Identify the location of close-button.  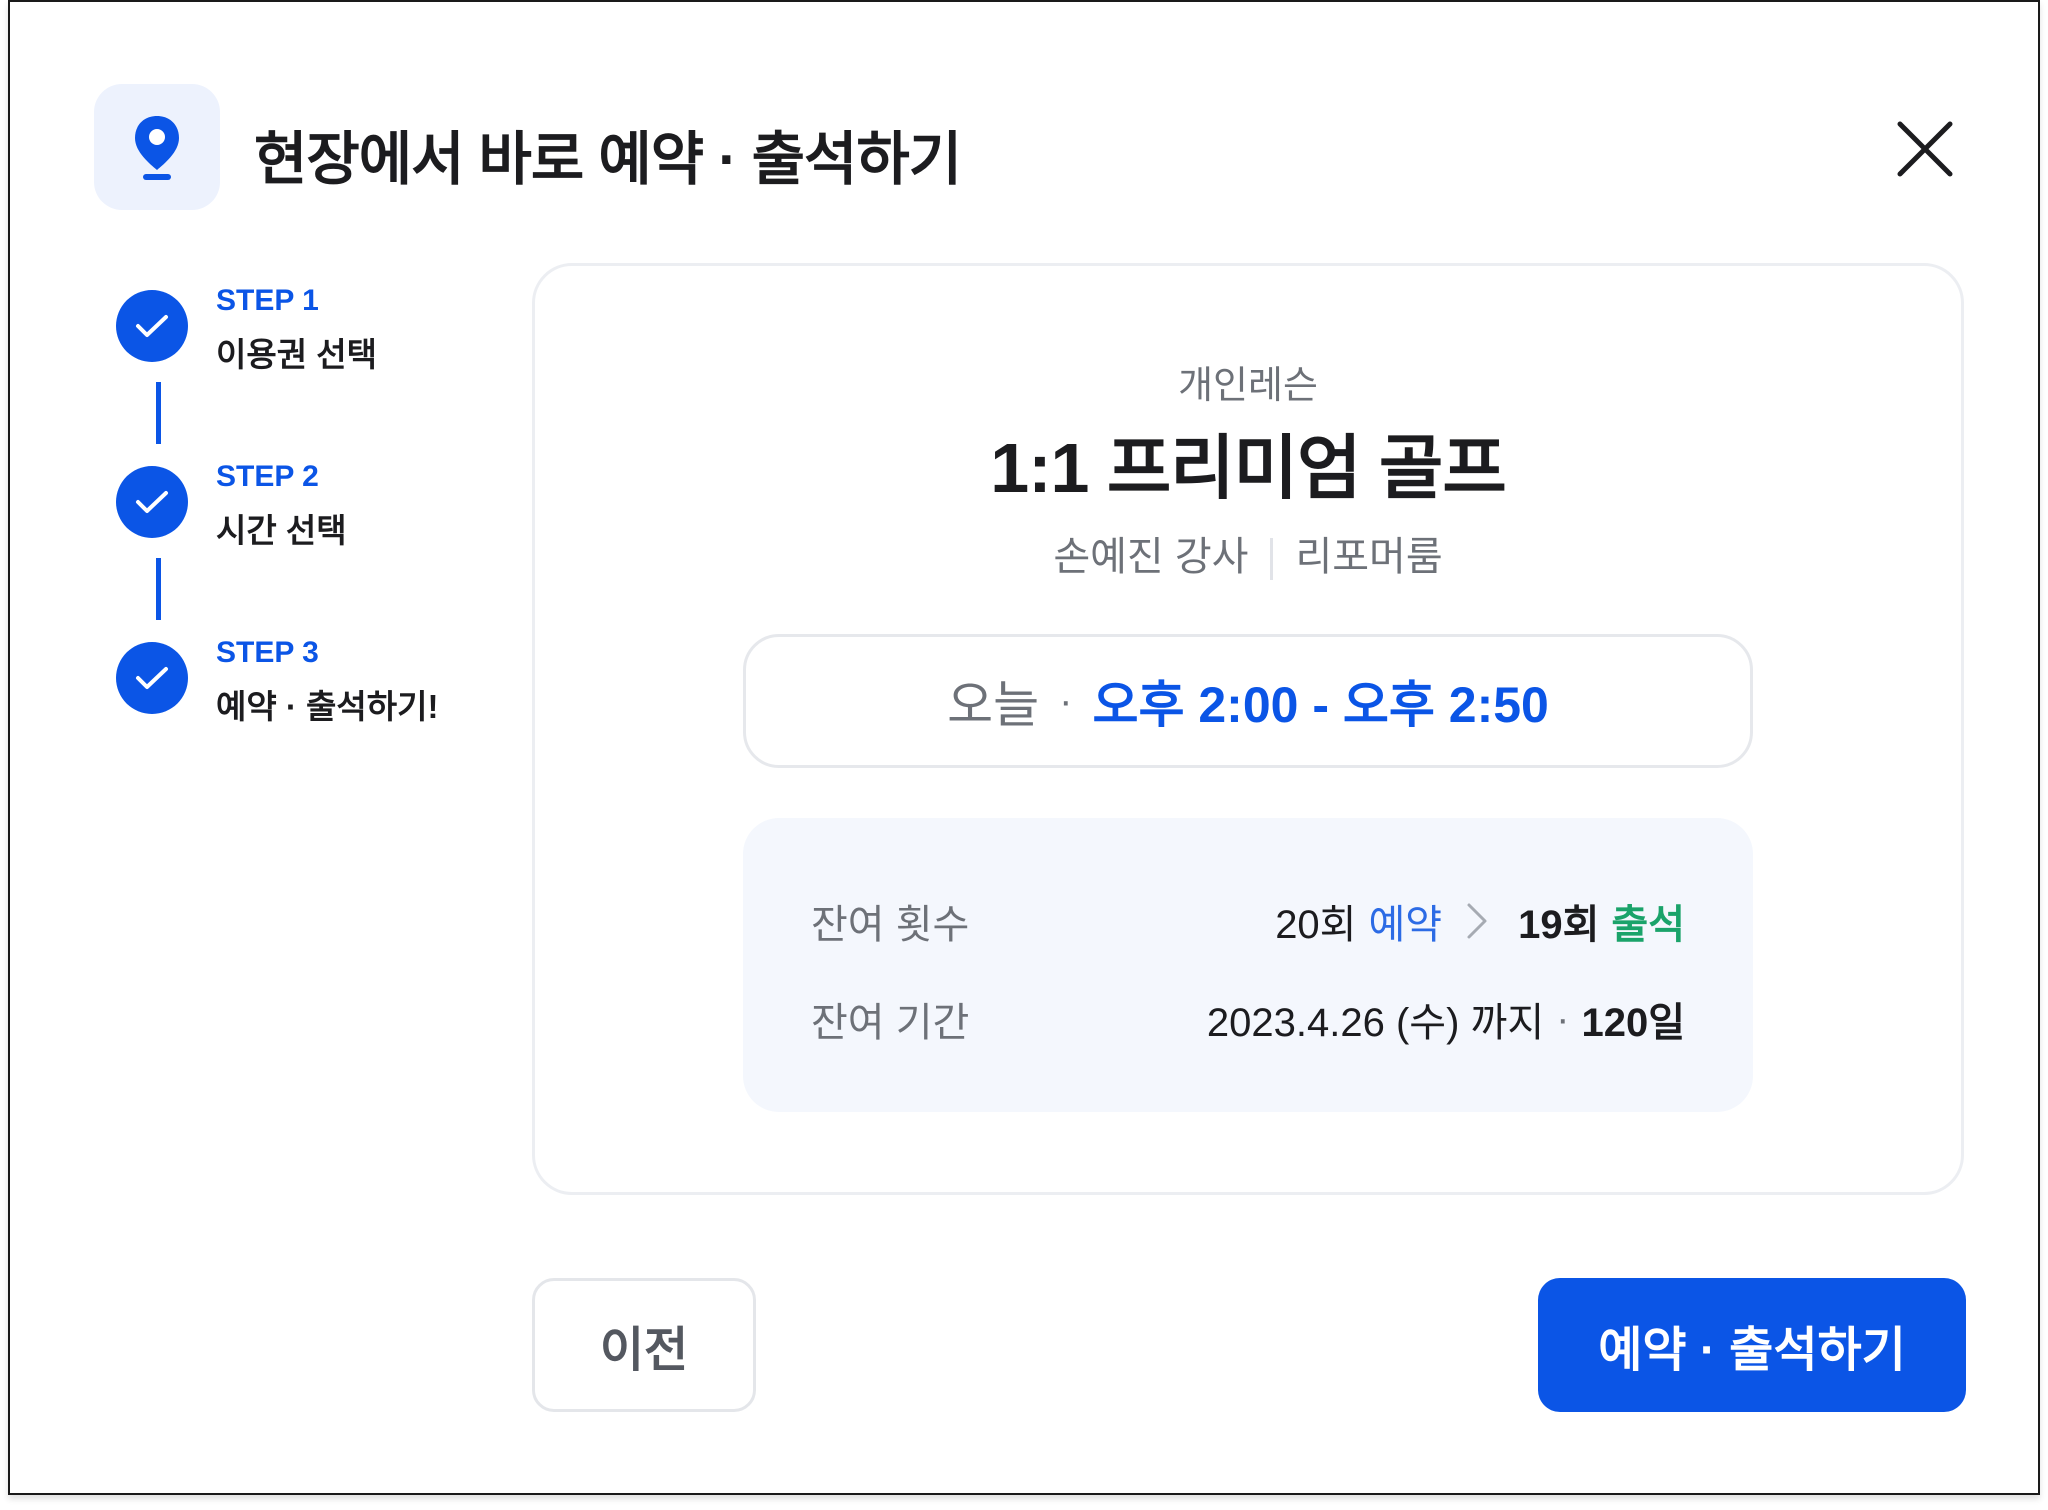
(1925, 149).